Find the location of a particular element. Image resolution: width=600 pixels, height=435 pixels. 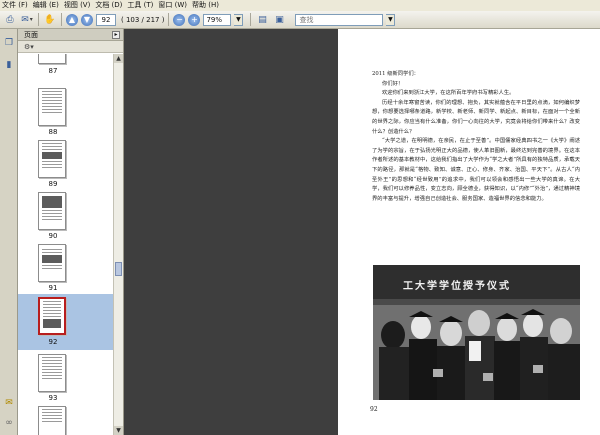

thumbnail-page: 90 is located at coordinates (66, 218).